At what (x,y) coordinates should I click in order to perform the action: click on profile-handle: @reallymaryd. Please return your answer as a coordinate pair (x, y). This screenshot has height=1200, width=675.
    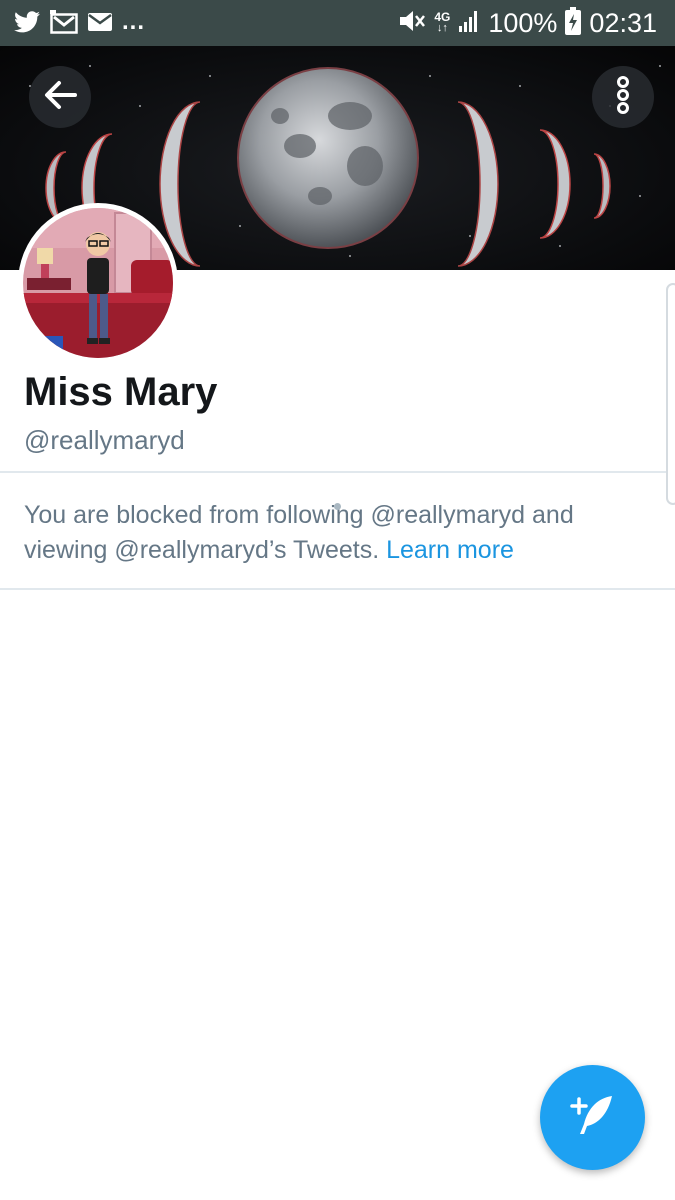
    Looking at the image, I should click on (104, 440).